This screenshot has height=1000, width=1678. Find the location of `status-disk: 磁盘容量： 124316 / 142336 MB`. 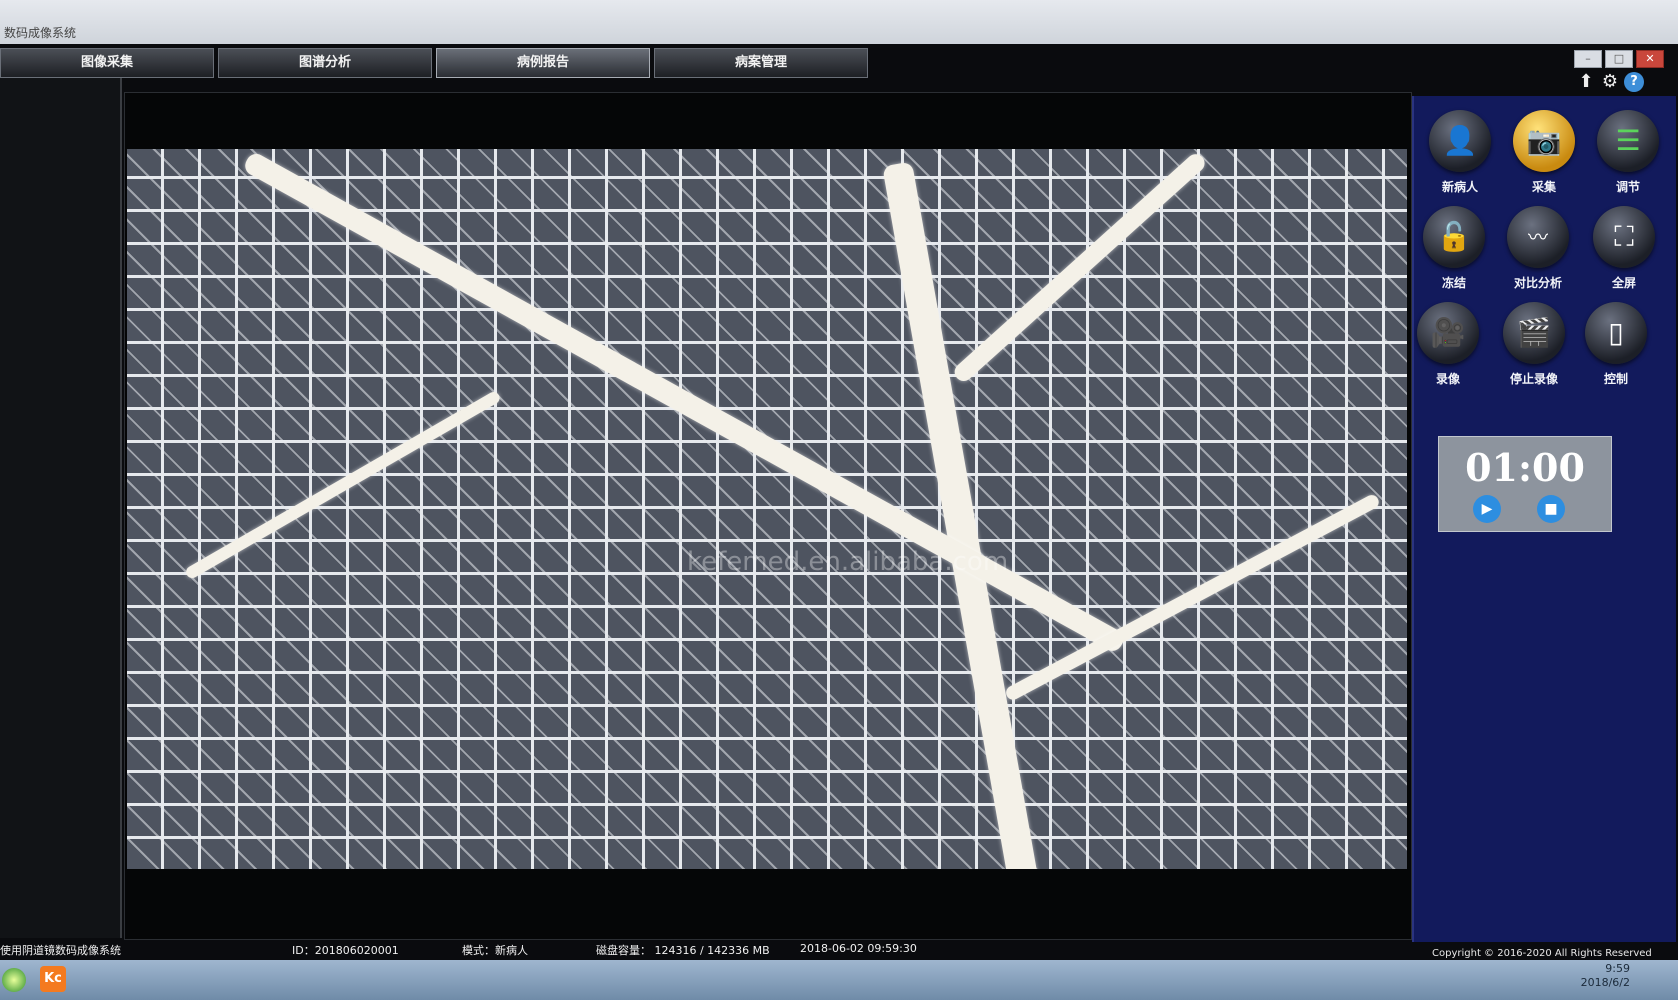

status-disk: 磁盘容量： 124316 / 142336 MB is located at coordinates (683, 950).